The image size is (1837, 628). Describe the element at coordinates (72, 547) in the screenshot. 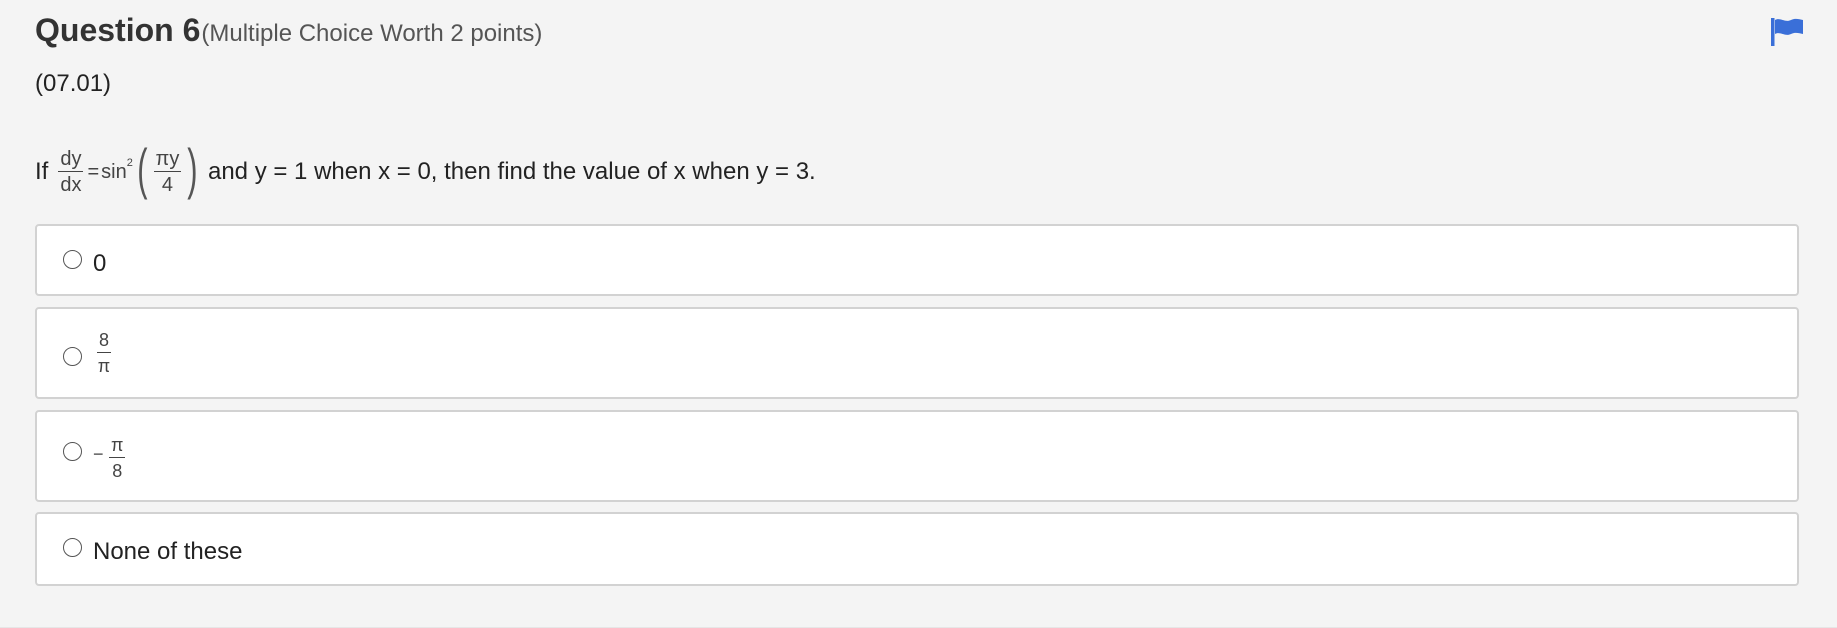

I see `choice-d-radio` at that location.